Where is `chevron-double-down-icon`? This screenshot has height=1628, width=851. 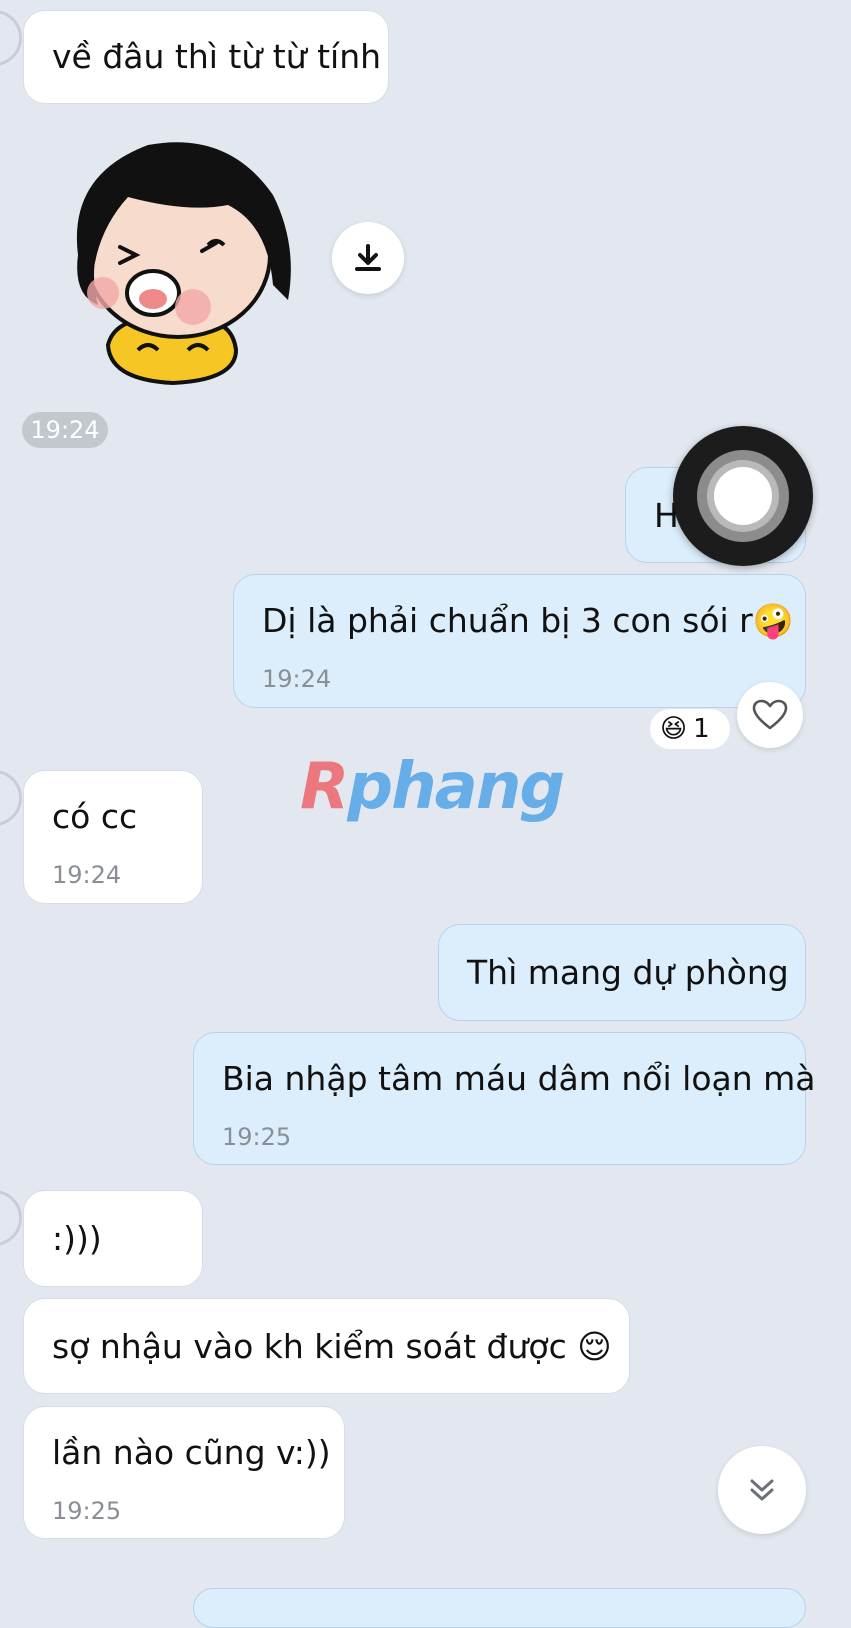
chevron-double-down-icon is located at coordinates (762, 1490).